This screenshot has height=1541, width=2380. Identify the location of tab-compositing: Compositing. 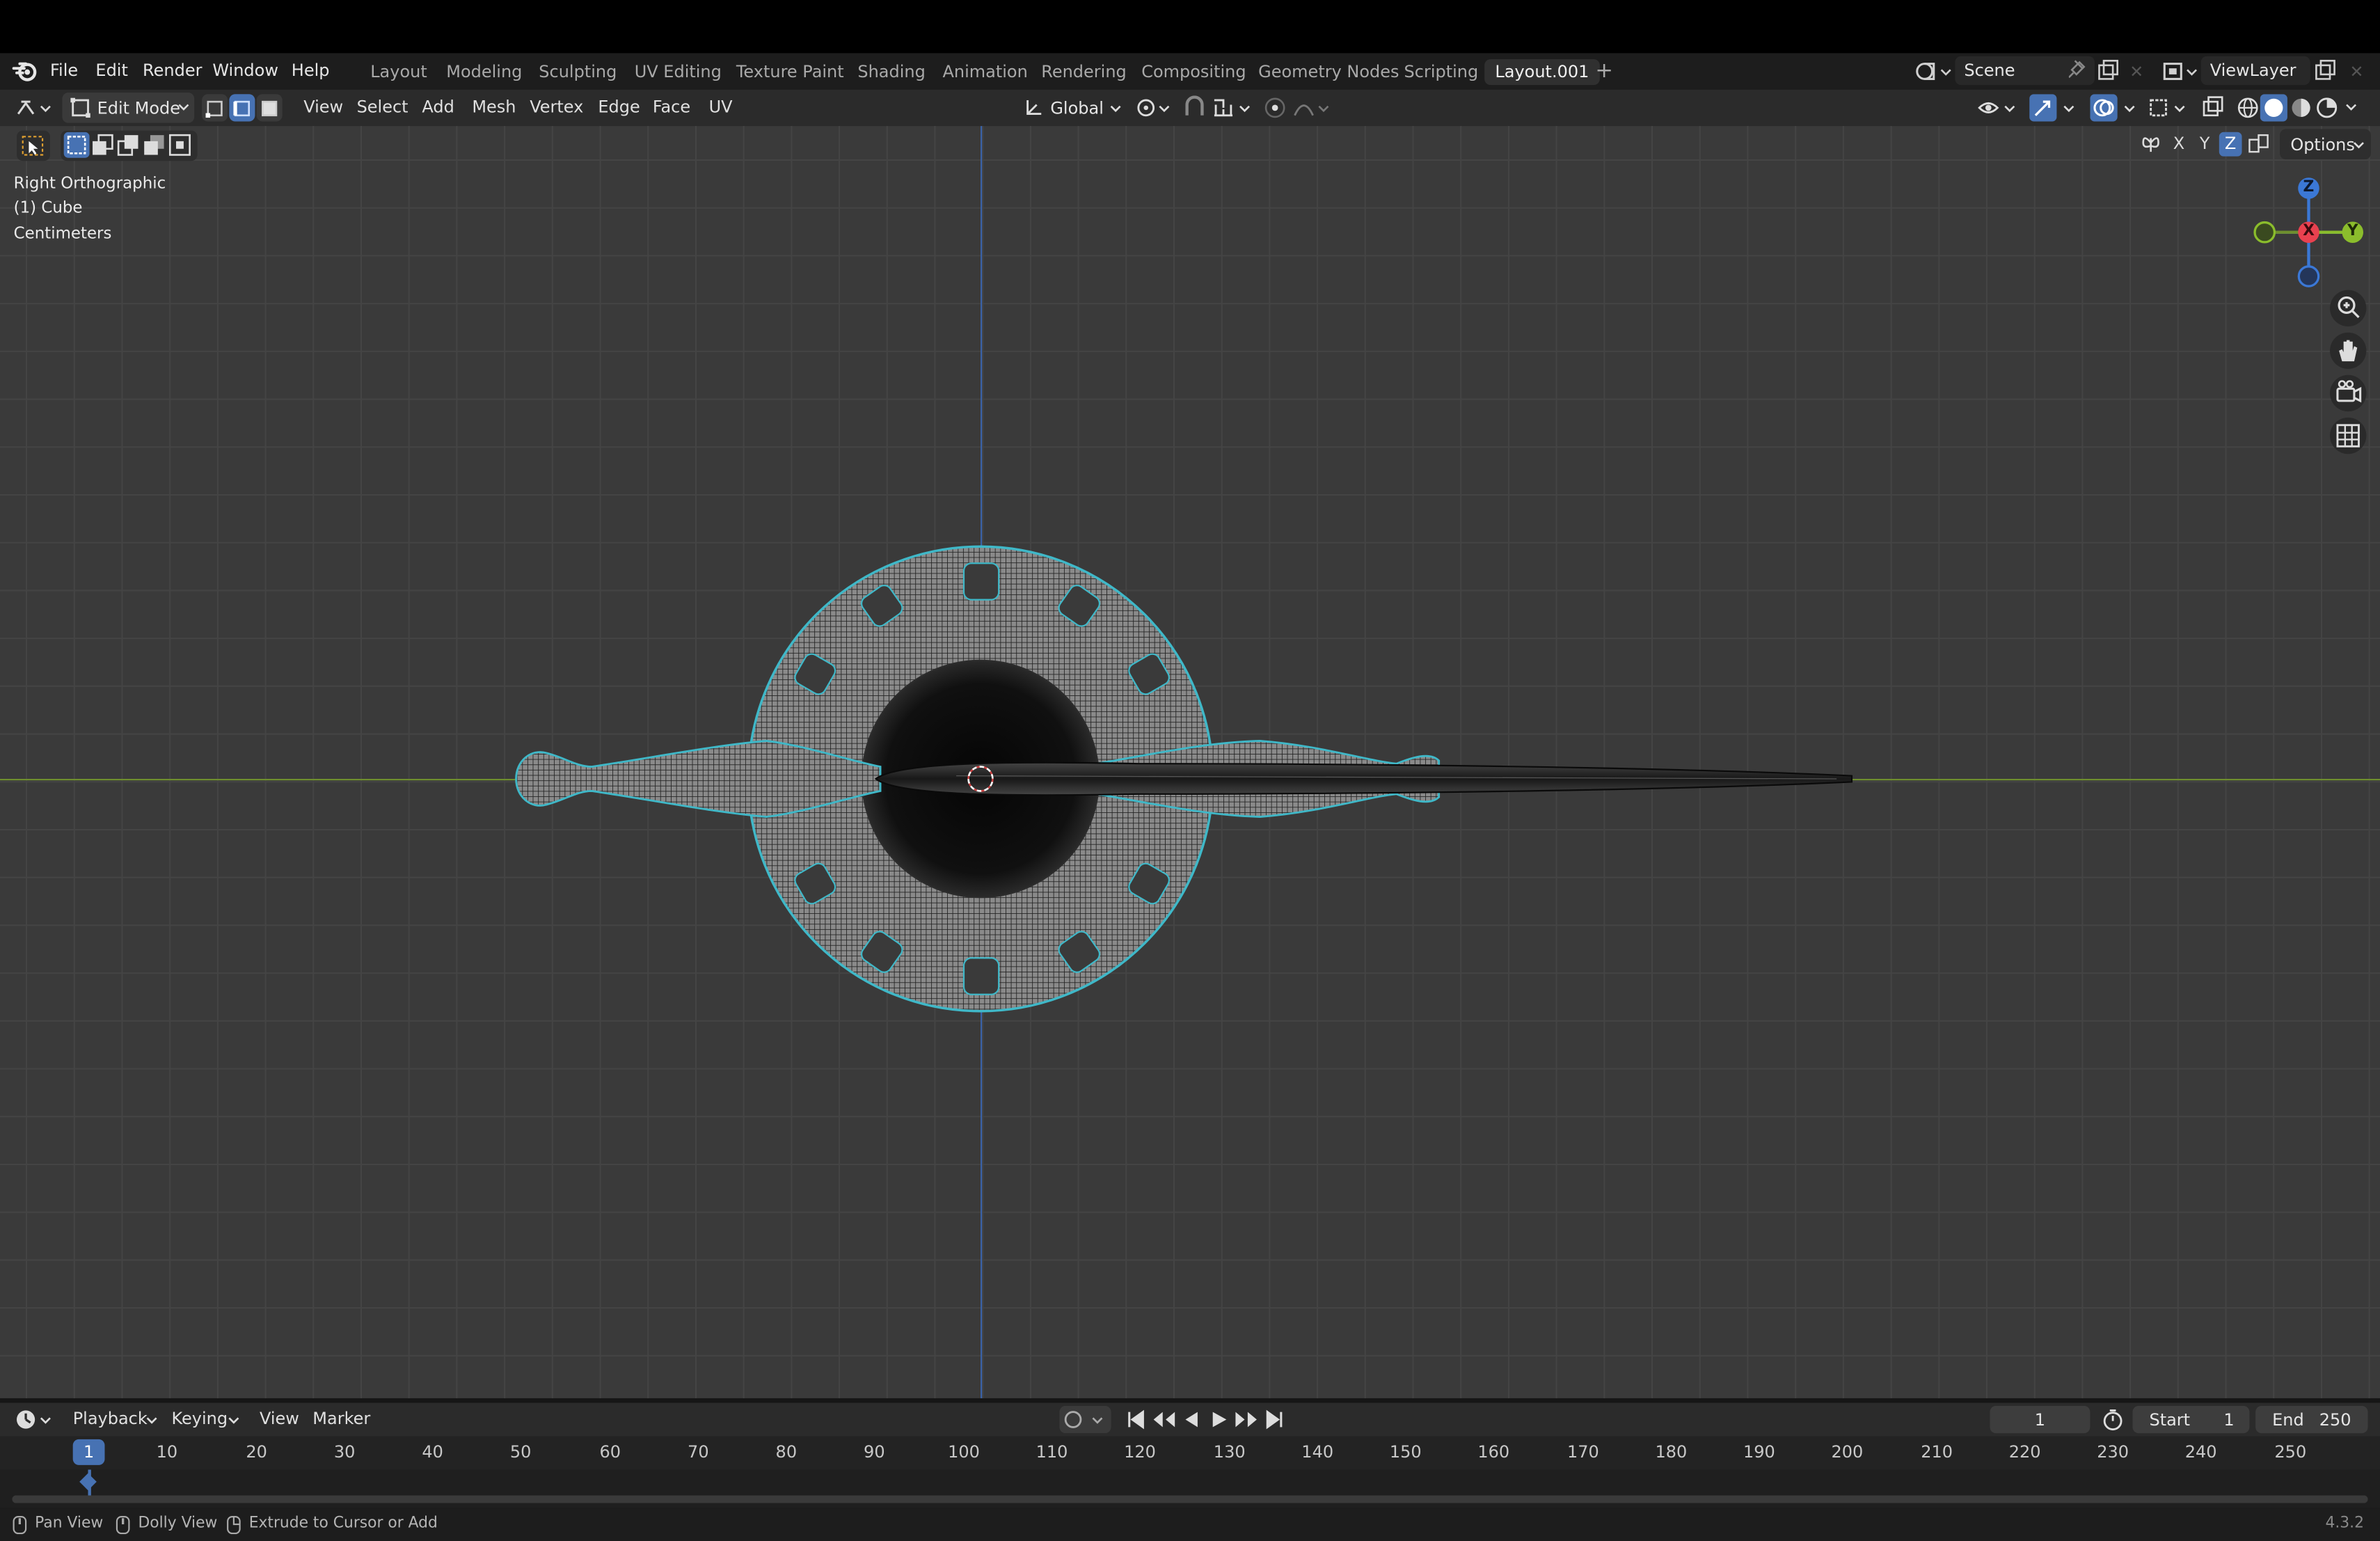
(1193, 71).